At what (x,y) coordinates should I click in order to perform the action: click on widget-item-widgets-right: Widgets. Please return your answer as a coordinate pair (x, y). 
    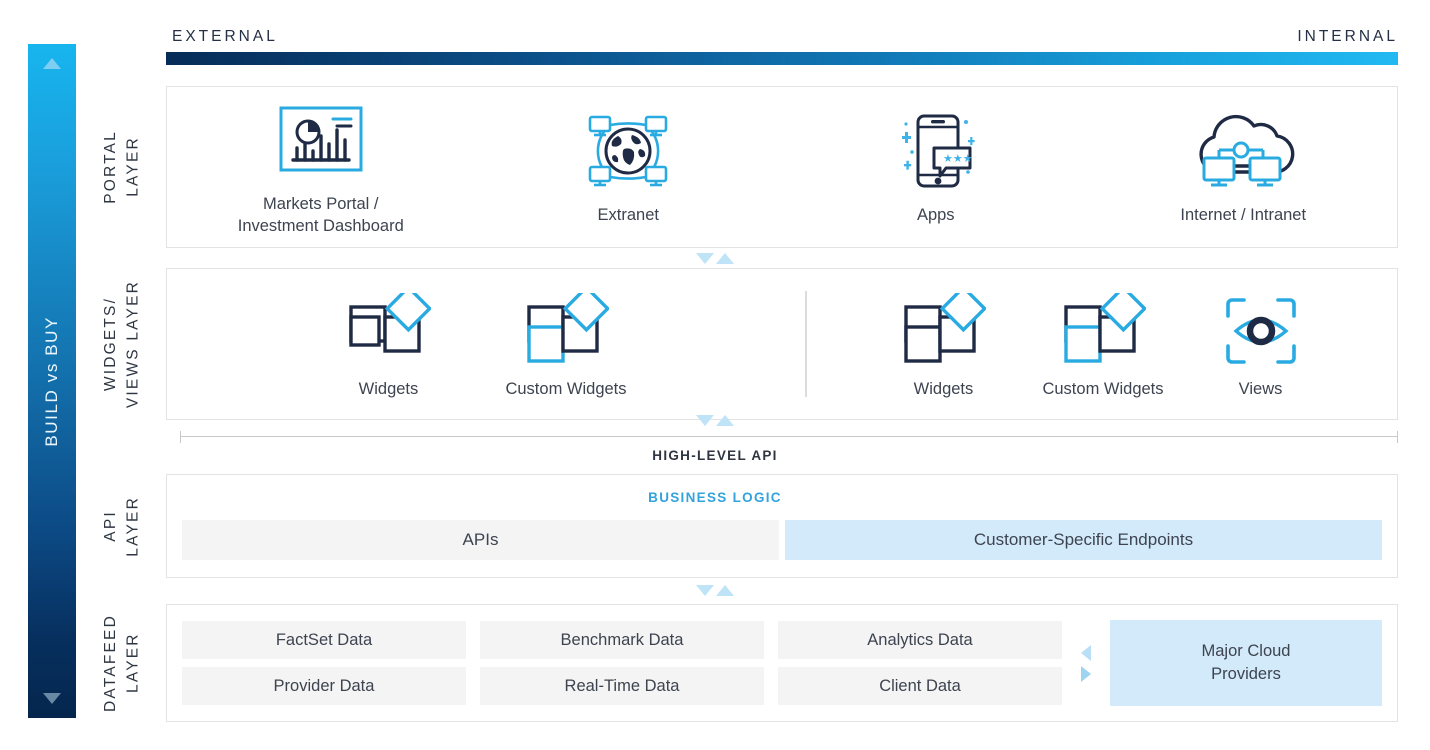
    Looking at the image, I should click on (943, 344).